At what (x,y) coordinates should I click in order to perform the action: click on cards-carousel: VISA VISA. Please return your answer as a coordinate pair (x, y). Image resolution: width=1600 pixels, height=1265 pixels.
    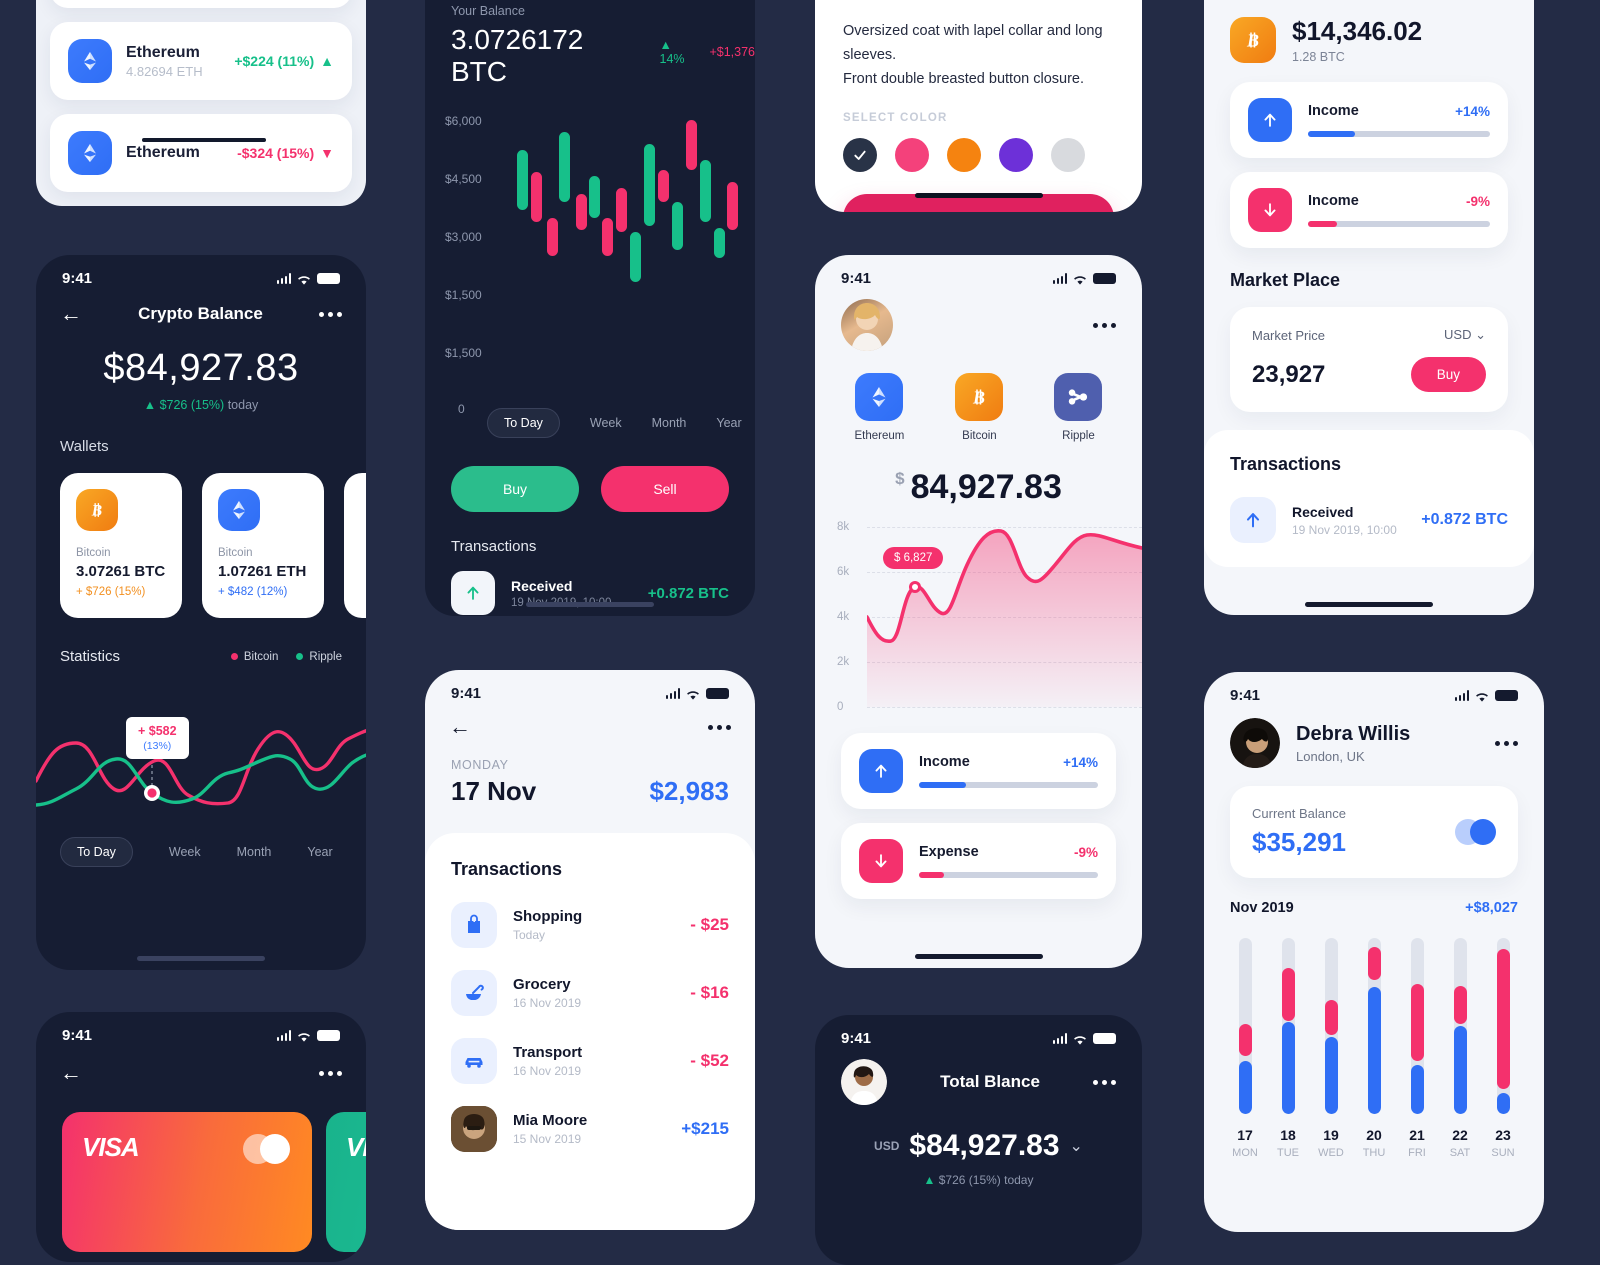
    Looking at the image, I should click on (201, 1182).